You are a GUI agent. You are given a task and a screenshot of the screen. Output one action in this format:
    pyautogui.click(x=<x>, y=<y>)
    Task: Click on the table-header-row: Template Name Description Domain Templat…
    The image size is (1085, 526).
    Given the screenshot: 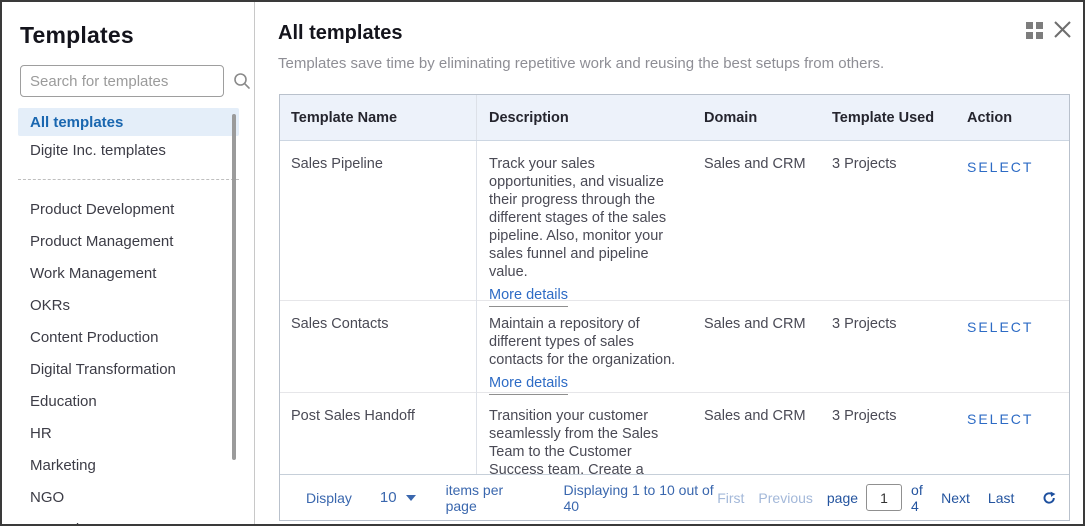 What is the action you would take?
    pyautogui.click(x=674, y=118)
    